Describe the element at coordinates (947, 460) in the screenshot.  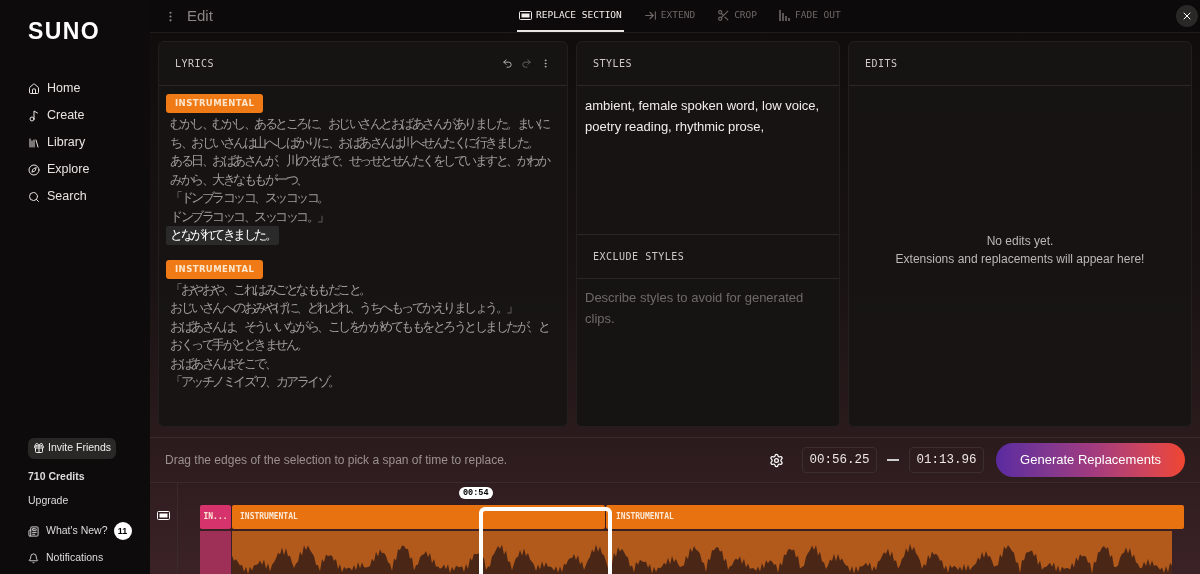
I see `end-time-field: 01:13.96` at that location.